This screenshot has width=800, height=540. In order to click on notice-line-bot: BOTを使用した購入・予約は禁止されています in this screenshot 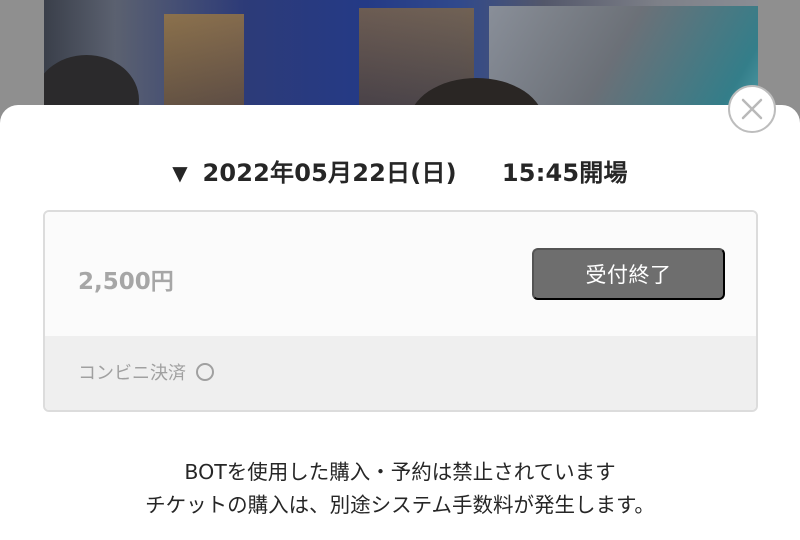, I will do `click(400, 472)`.